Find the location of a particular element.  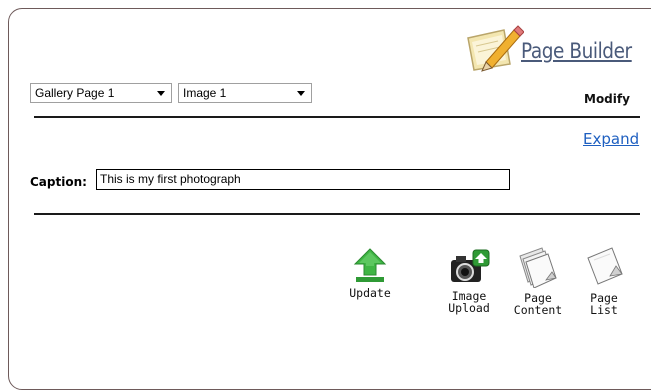

pencil-paper-icon is located at coordinates (496, 48).